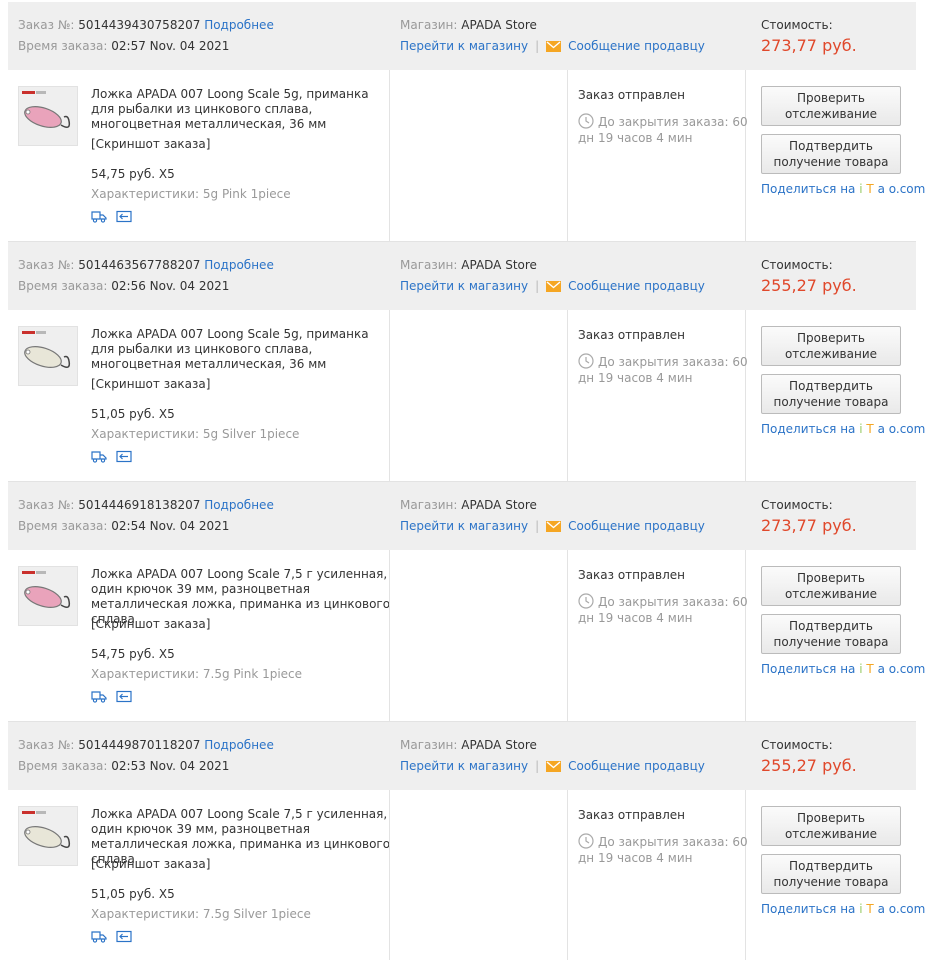  I want to click on order-number-row: Заказ №: 5014463567788207 Подробнее, so click(146, 265).